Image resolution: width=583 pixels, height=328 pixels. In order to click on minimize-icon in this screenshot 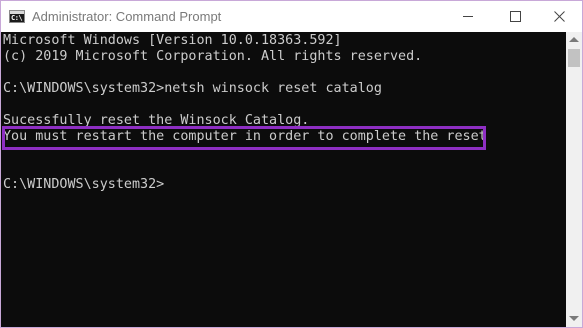, I will do `click(468, 16)`.